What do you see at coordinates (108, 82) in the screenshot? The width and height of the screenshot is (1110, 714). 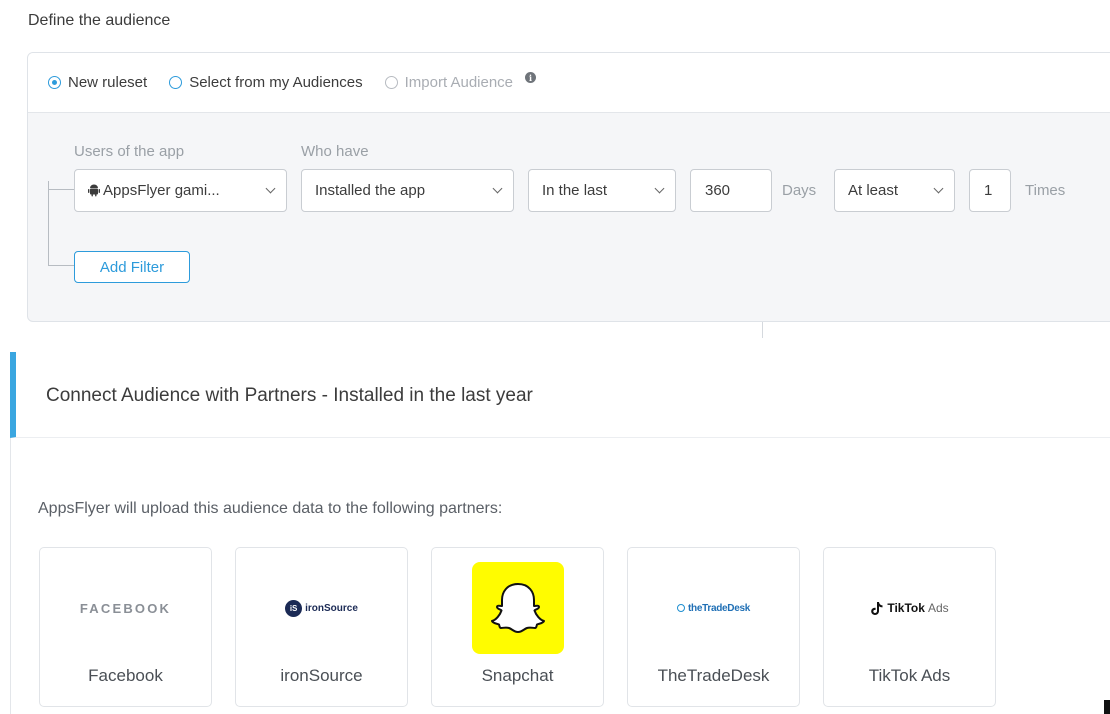 I see `radio-label: New ruleset` at bounding box center [108, 82].